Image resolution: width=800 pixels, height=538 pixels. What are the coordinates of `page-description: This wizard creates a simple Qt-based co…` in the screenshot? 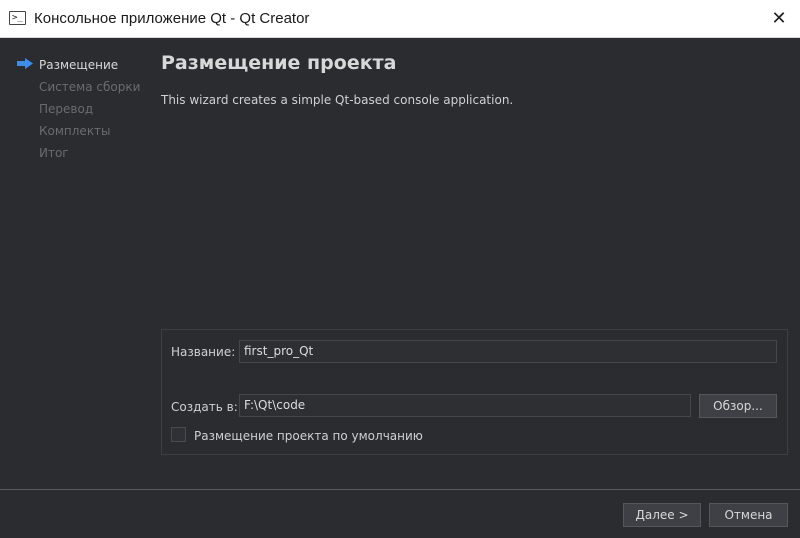 It's located at (337, 100).